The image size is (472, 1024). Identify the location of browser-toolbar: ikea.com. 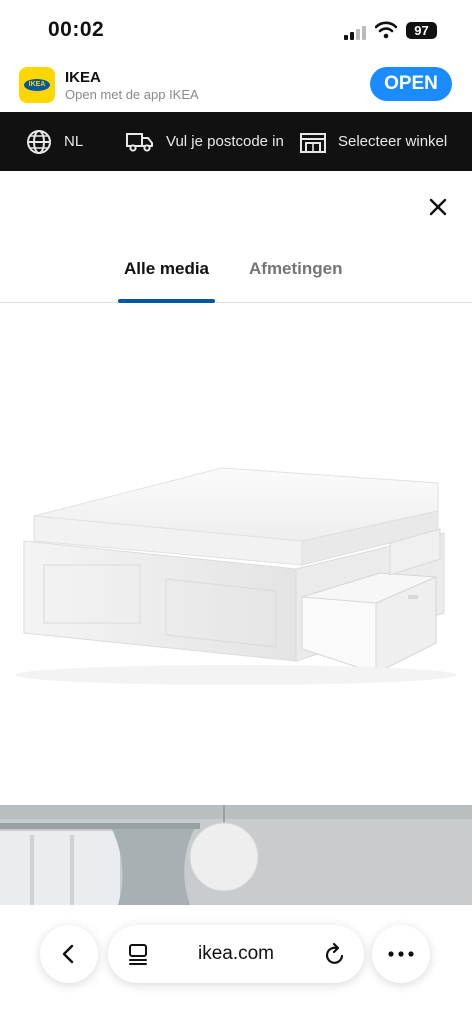
(236, 964).